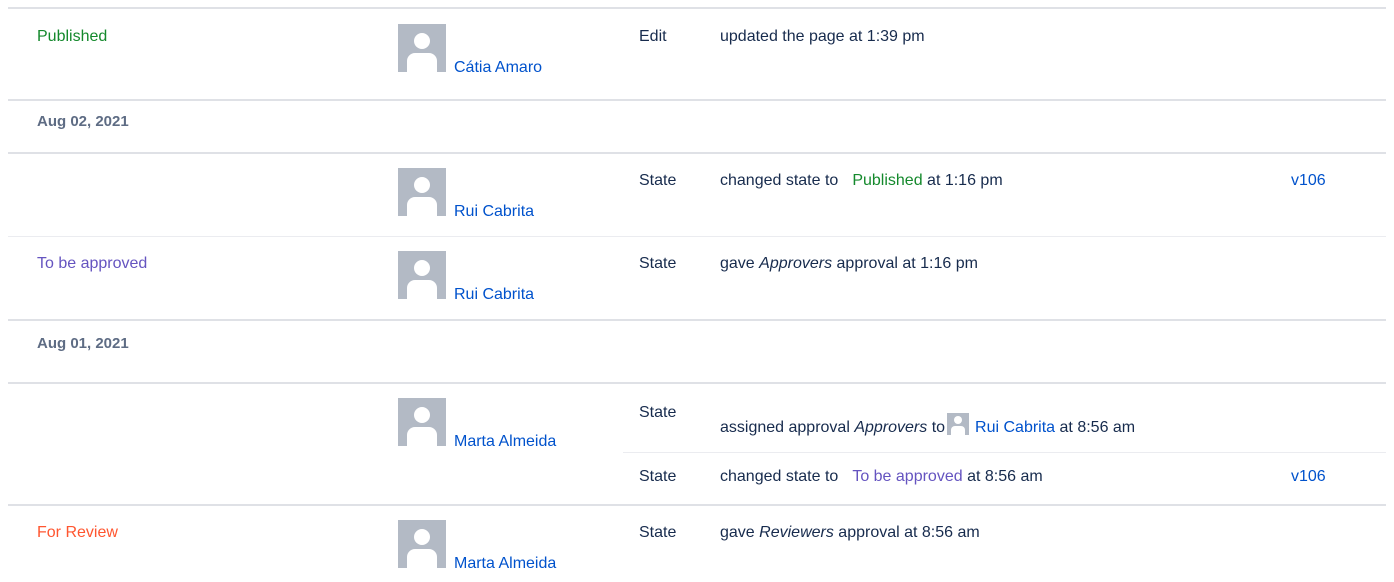  Describe the element at coordinates (822, 36) in the screenshot. I see `change-description: updated the page at 1:39 pm` at that location.